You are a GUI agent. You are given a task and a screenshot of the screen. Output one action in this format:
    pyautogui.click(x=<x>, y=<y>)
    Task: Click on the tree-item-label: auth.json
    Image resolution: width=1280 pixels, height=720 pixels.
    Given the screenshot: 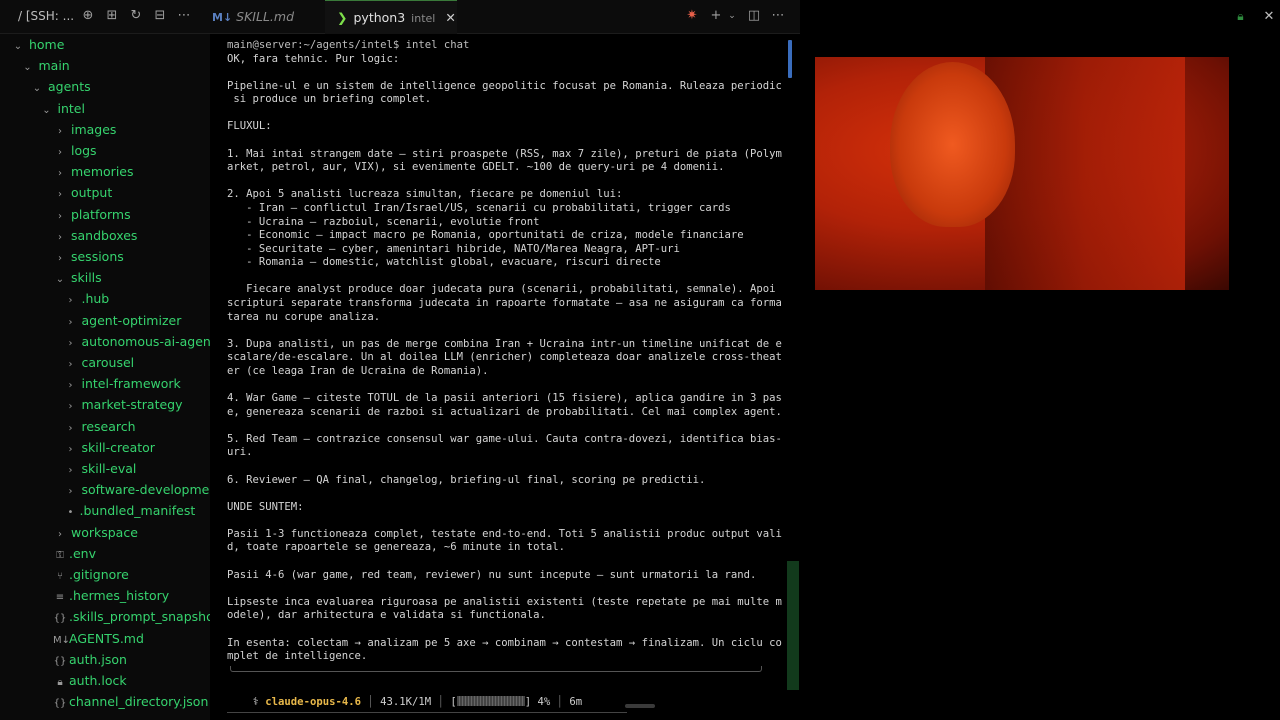 What is the action you would take?
    pyautogui.click(x=98, y=659)
    